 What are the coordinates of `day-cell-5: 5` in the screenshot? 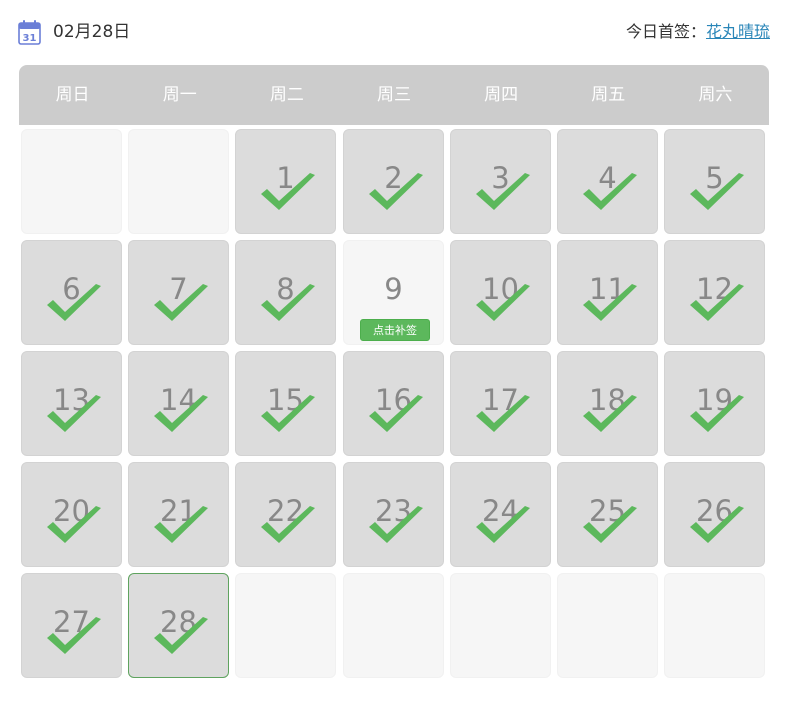 It's located at (714, 181).